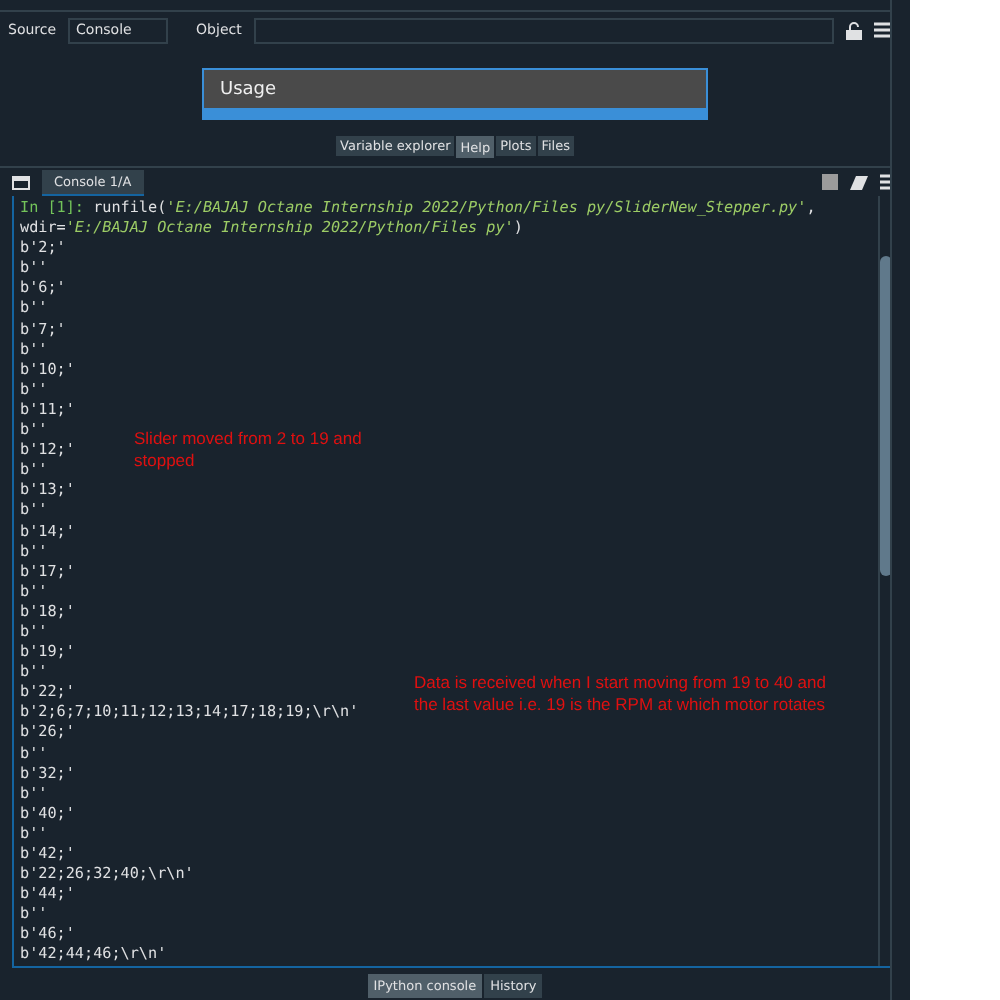  What do you see at coordinates (859, 182) in the screenshot?
I see `eraser-icon` at bounding box center [859, 182].